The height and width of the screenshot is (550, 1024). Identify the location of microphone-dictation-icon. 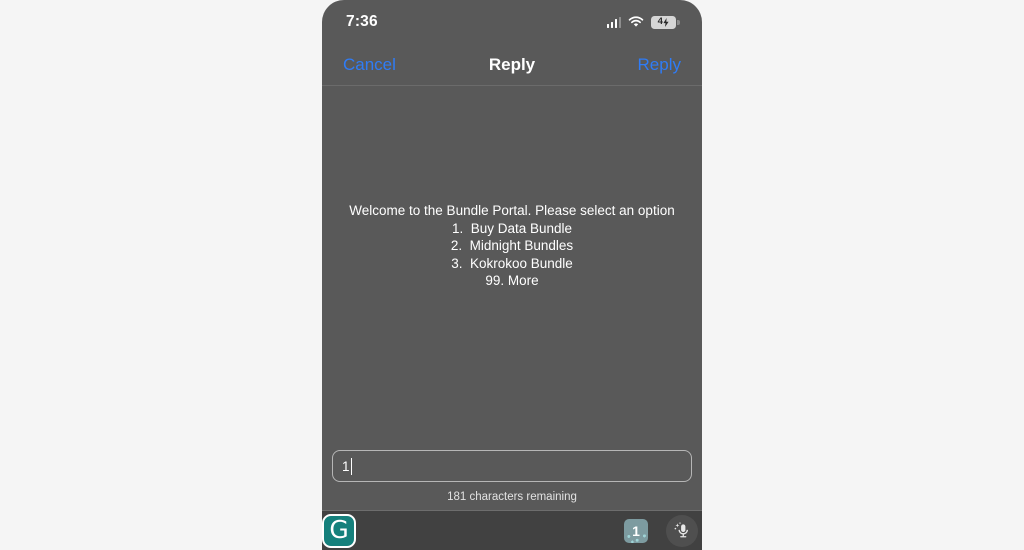
(682, 530).